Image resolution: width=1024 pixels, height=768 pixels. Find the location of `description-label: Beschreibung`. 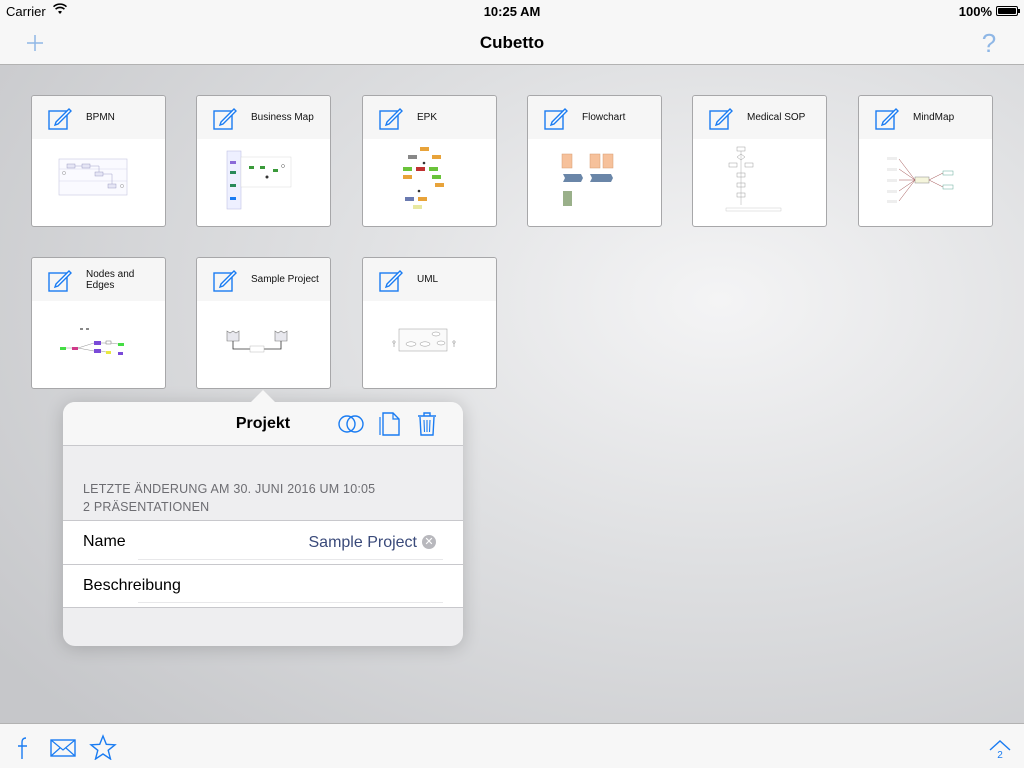

description-label: Beschreibung is located at coordinates (132, 585).